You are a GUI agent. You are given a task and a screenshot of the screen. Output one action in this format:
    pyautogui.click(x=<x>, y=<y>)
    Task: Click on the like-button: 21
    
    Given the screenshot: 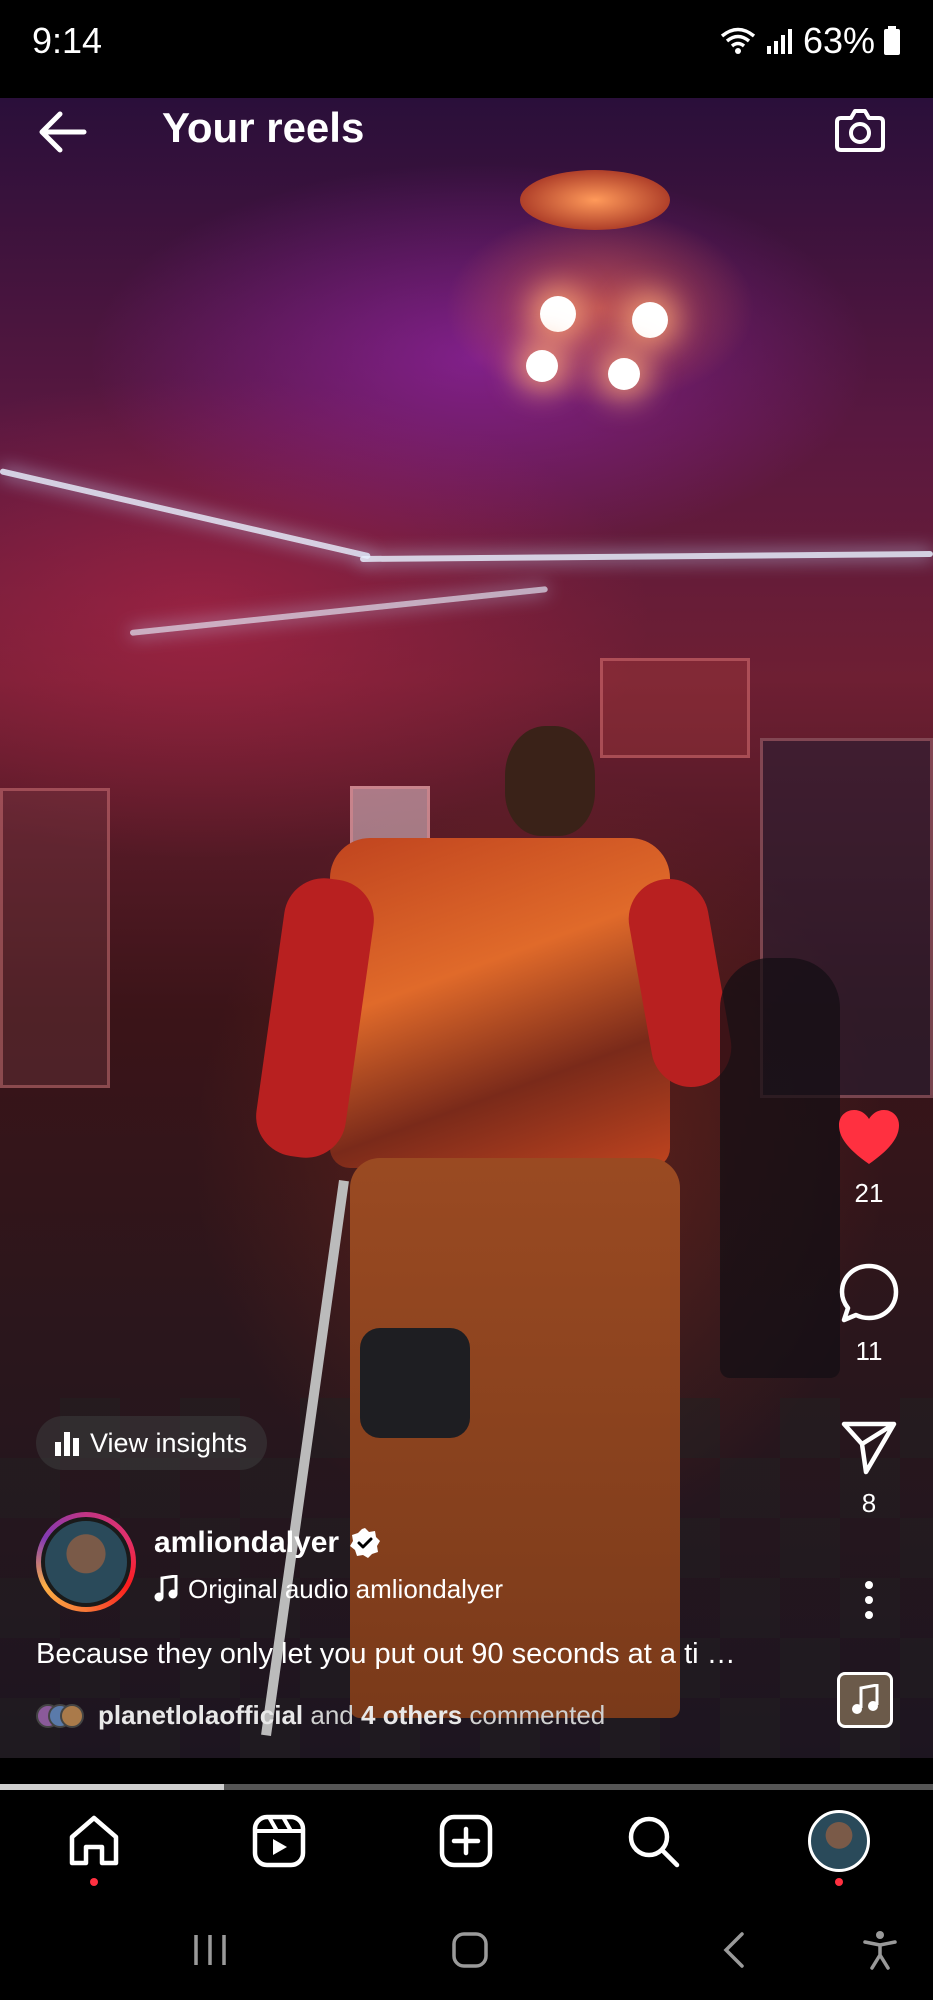 What is the action you would take?
    pyautogui.click(x=869, y=1158)
    